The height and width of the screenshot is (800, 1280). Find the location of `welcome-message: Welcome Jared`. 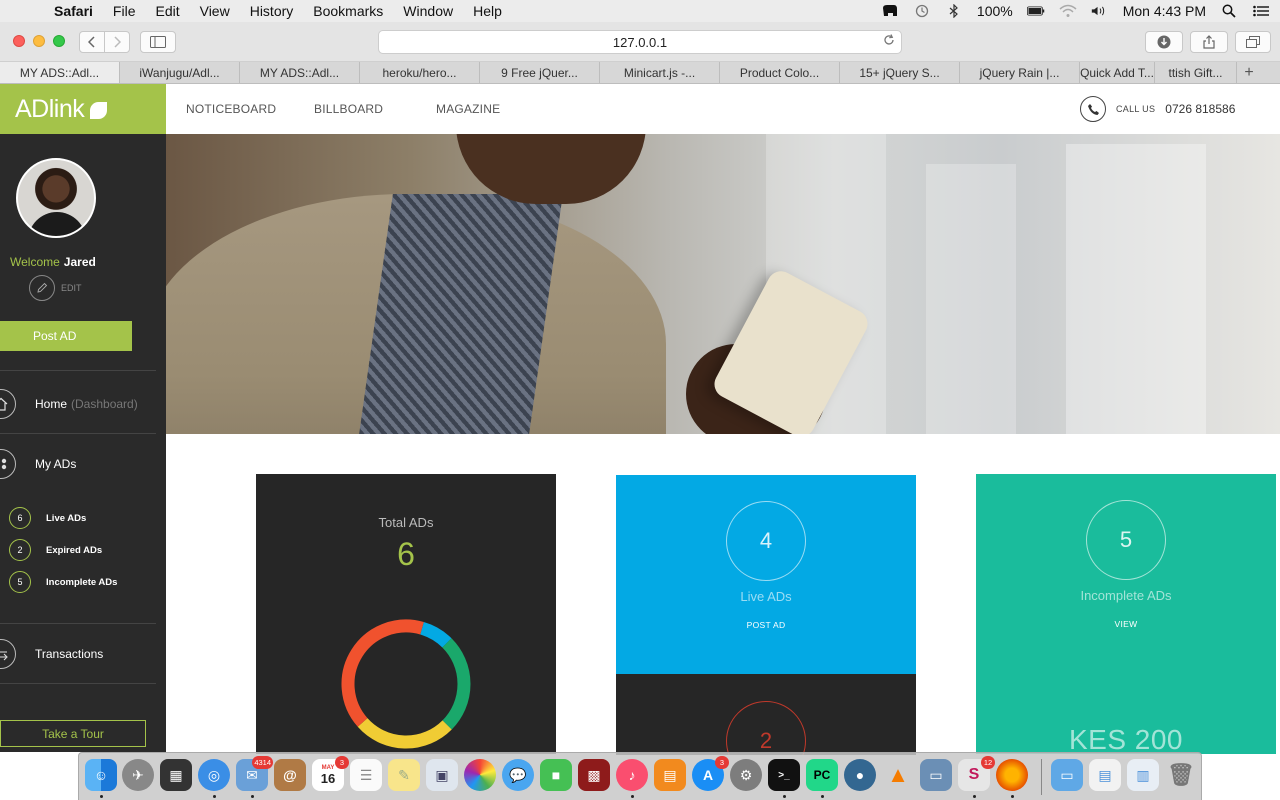

welcome-message: Welcome Jared is located at coordinates (53, 262).